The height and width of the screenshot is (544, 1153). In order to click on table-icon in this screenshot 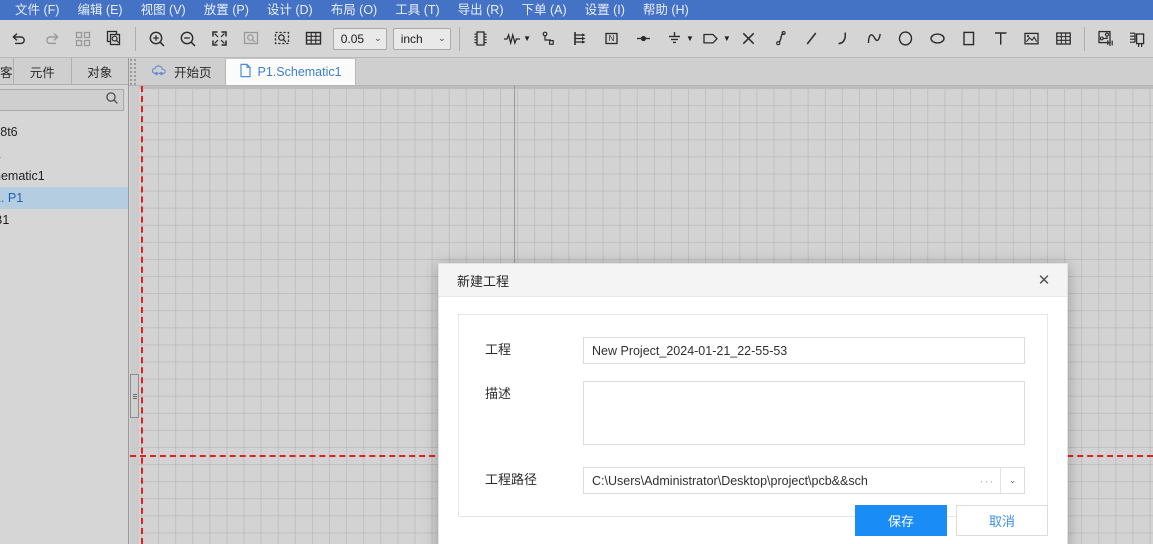, I will do `click(1062, 39)`.